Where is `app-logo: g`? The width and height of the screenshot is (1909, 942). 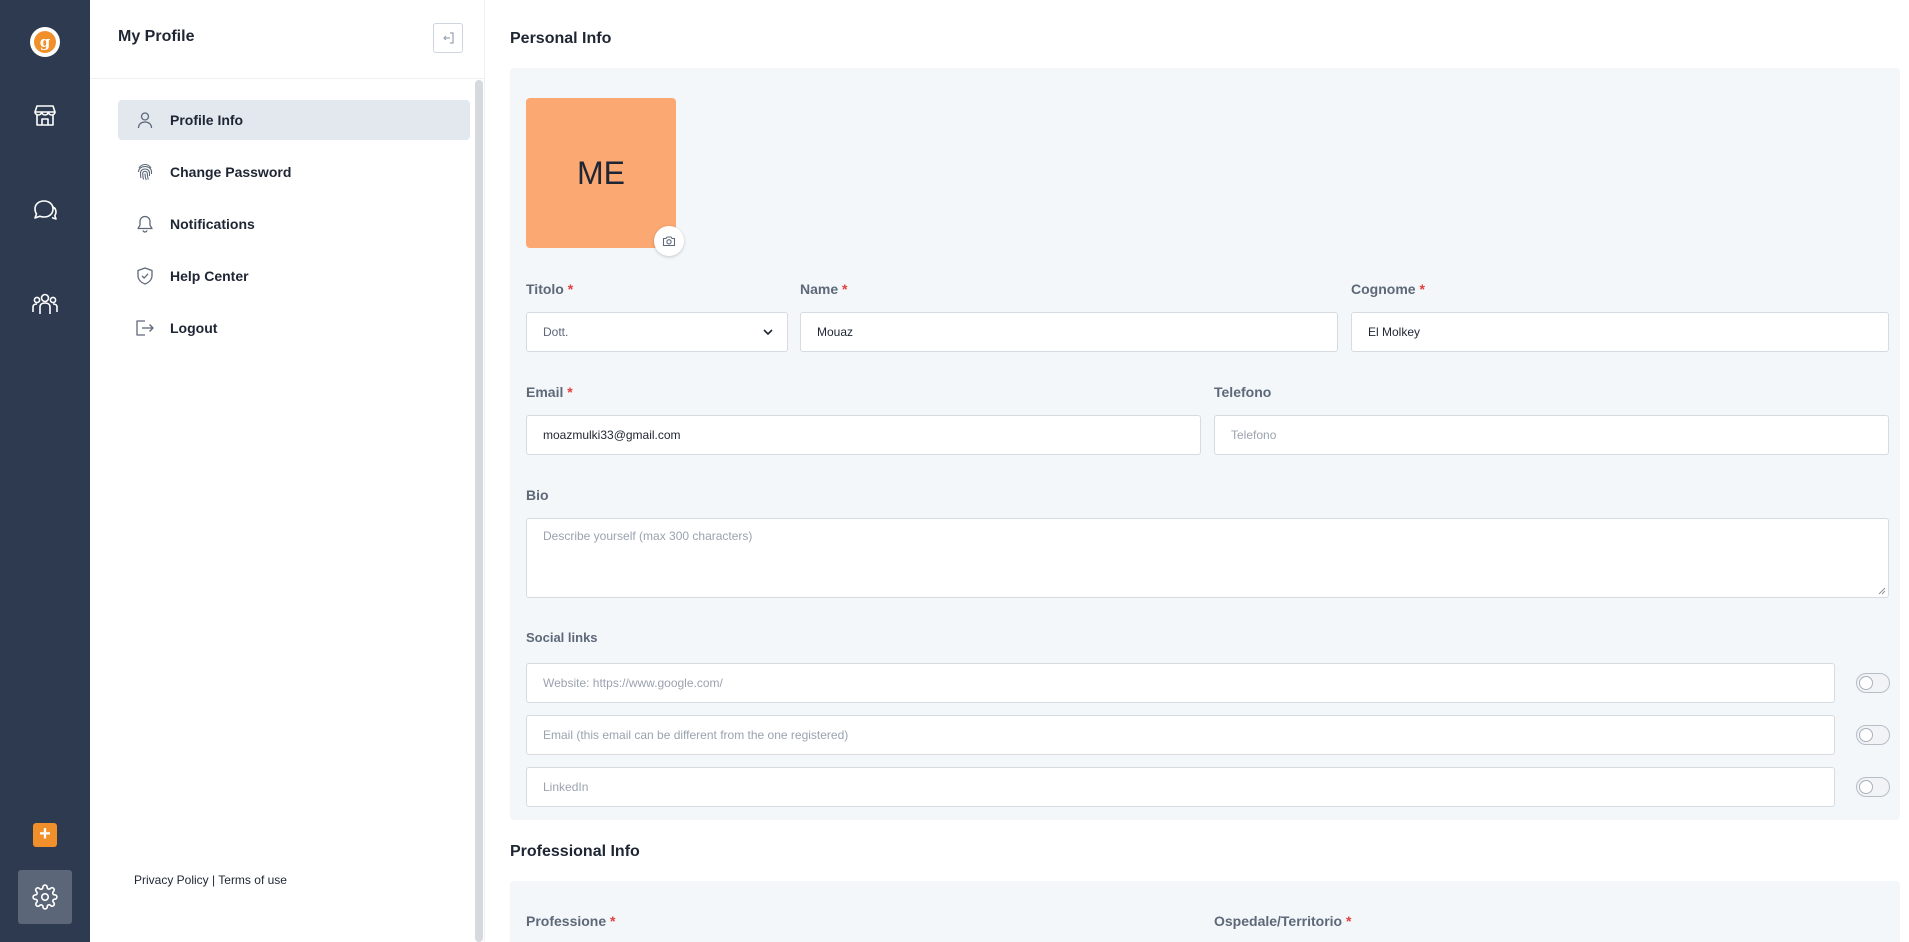
app-logo: g is located at coordinates (45, 42).